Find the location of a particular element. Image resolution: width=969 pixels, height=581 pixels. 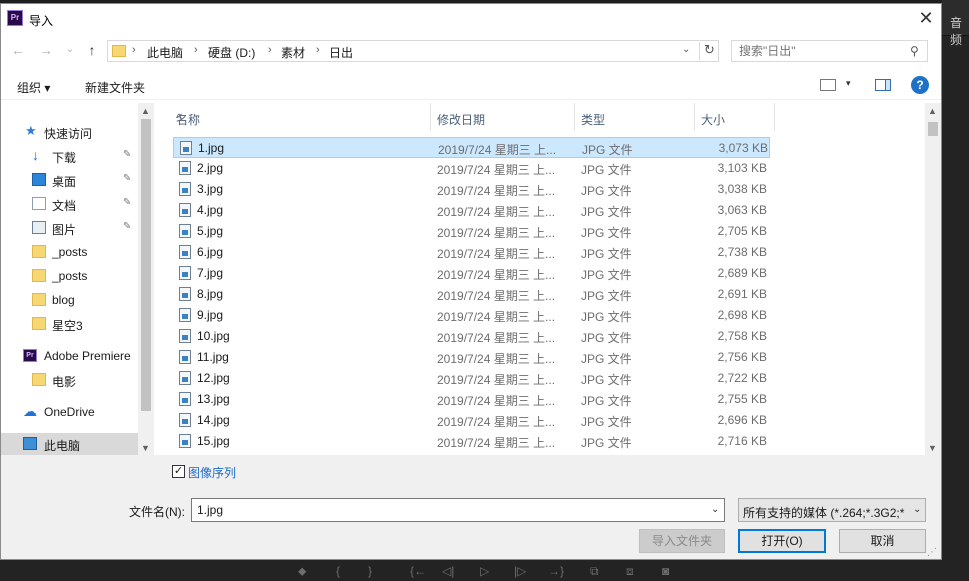

open-button: 打开(O) is located at coordinates (782, 541).